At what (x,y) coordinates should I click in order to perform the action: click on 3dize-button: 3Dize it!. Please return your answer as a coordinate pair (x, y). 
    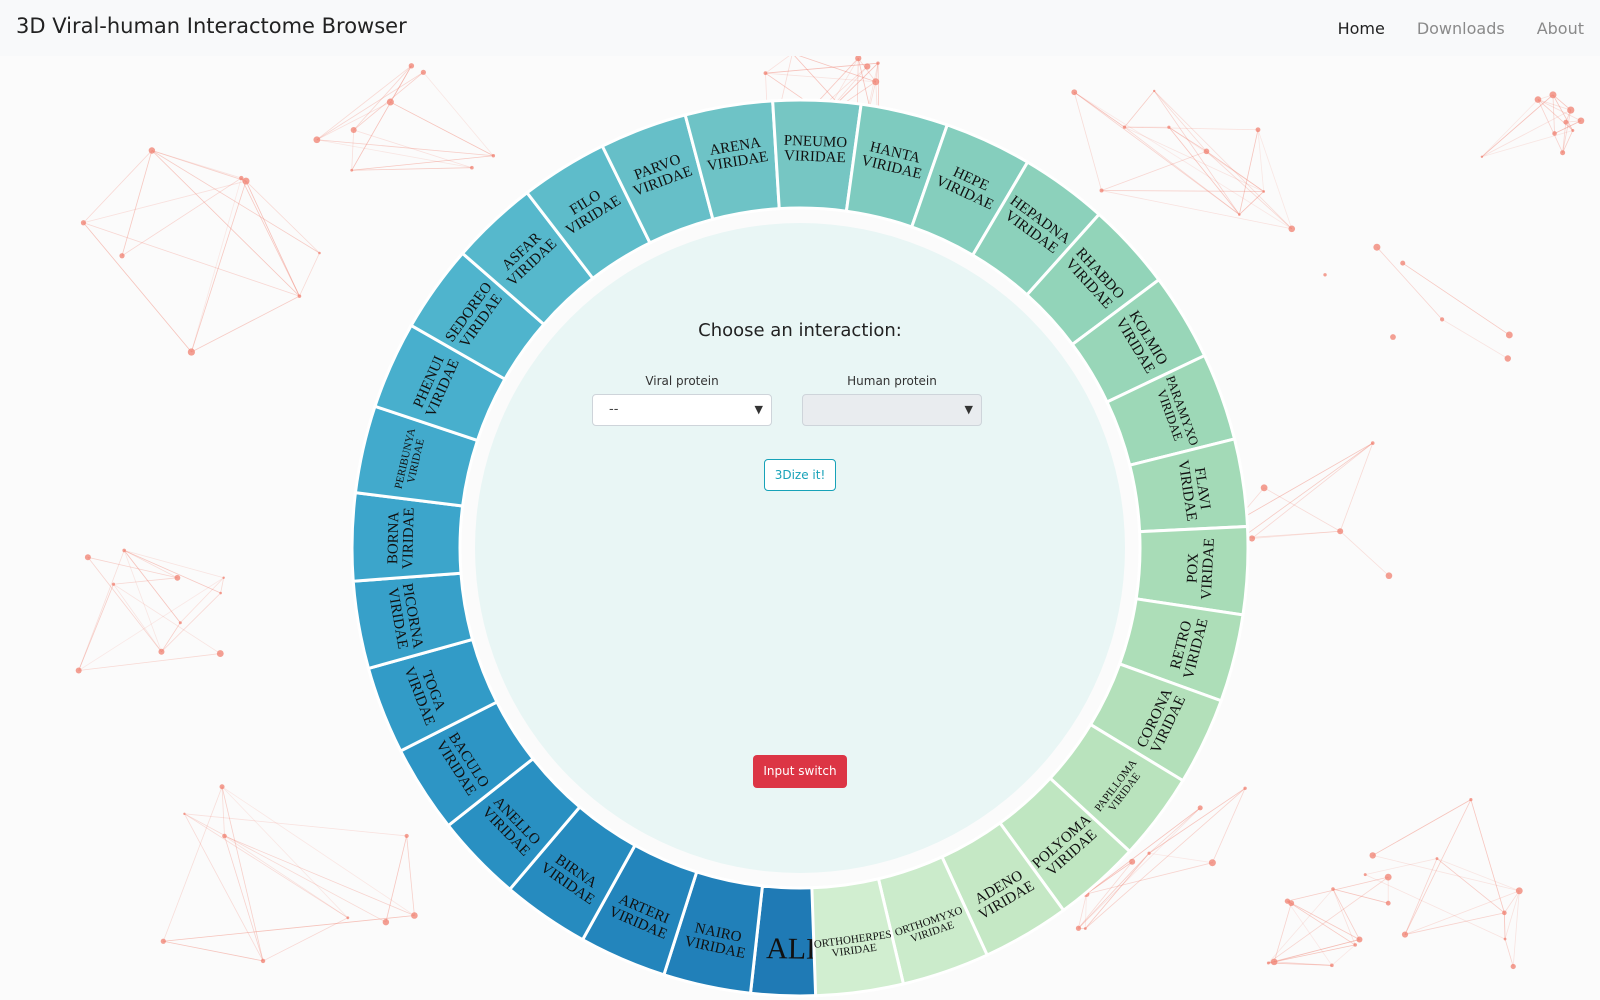
    Looking at the image, I should click on (800, 475).